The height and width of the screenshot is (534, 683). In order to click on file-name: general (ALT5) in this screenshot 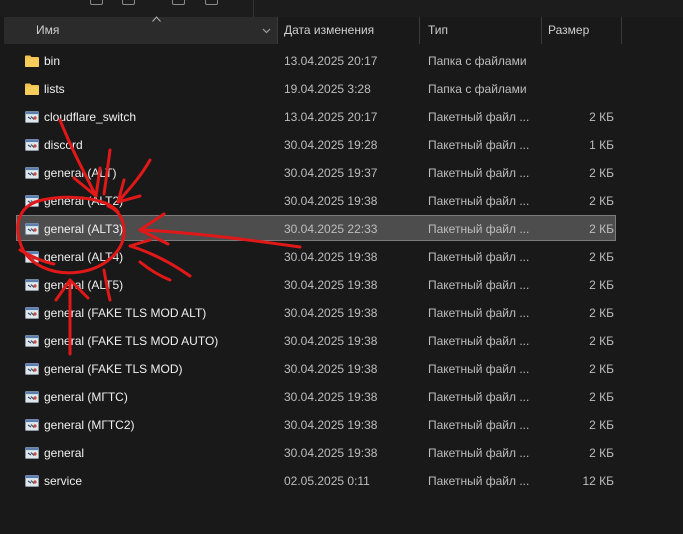, I will do `click(84, 285)`.